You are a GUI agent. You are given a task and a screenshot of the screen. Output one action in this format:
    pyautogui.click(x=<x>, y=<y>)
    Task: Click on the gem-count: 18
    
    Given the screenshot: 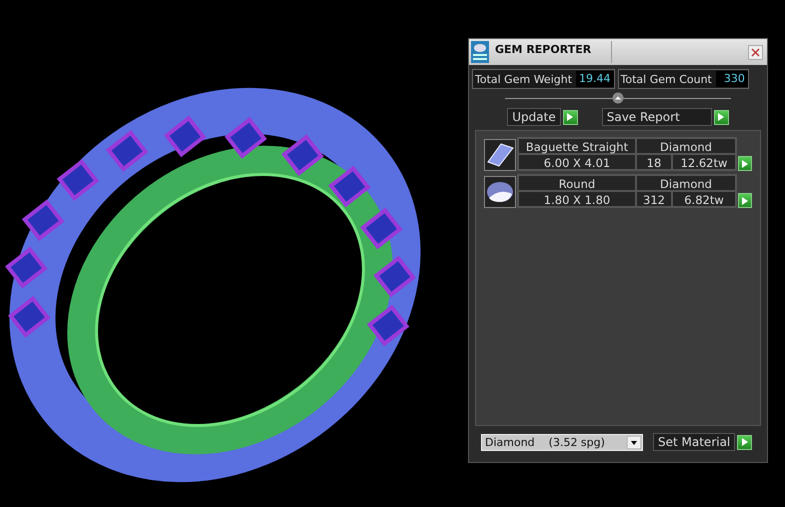 What is the action you would take?
    pyautogui.click(x=654, y=162)
    